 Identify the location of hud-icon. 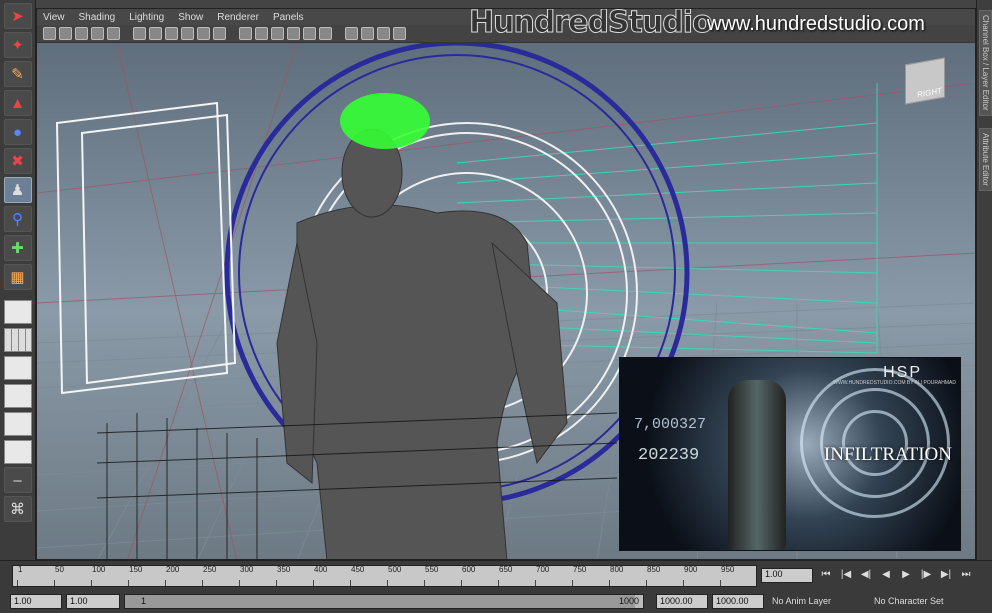
(399, 33).